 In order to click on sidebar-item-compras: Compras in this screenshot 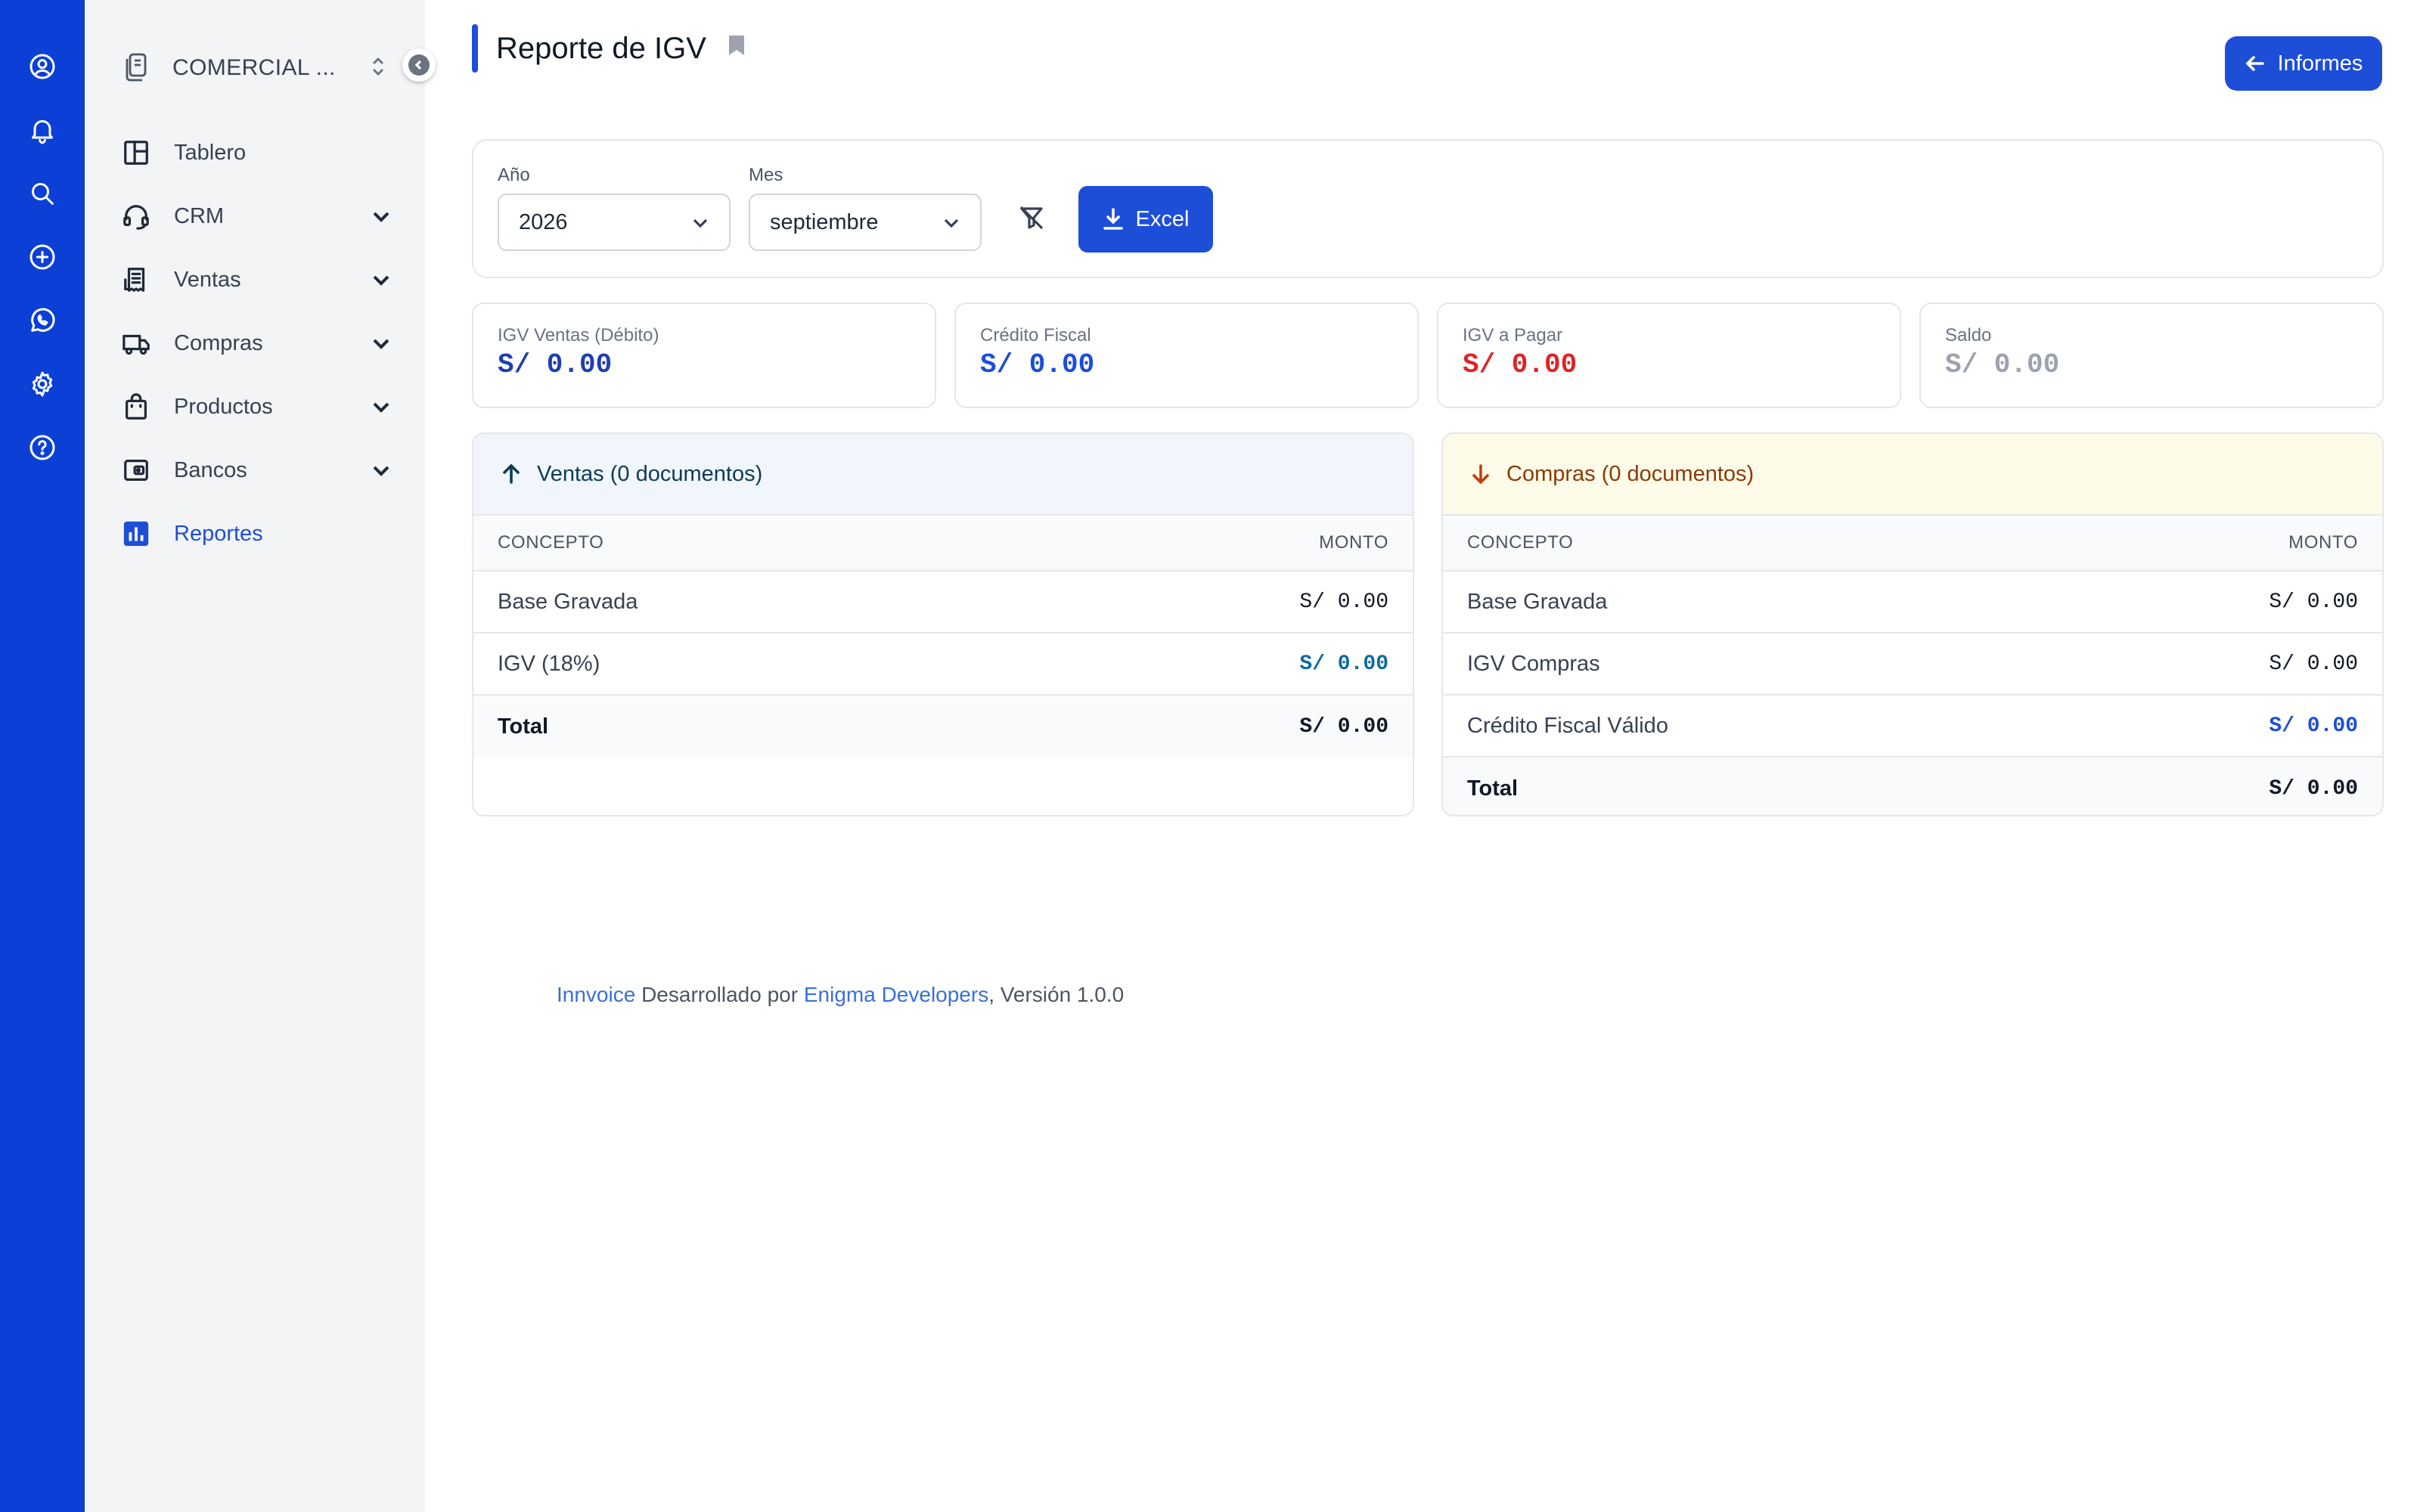, I will do `click(257, 343)`.